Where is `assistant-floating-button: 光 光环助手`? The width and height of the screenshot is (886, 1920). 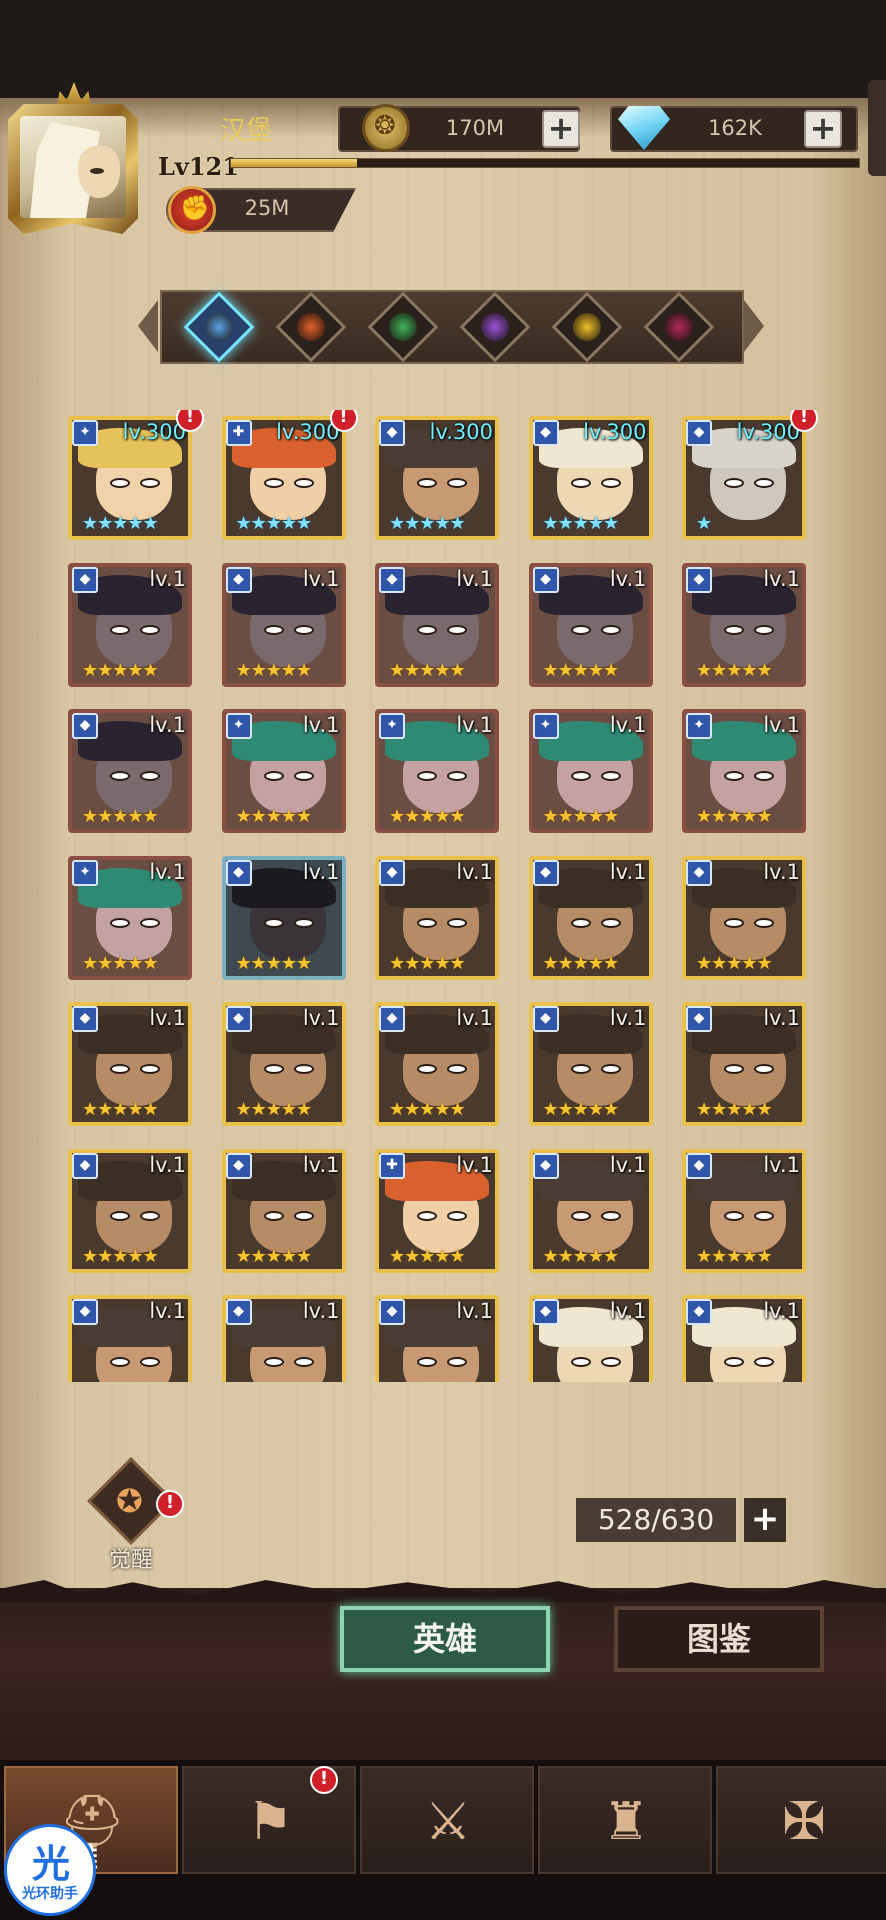
assistant-floating-button: 光 光环助手 is located at coordinates (50, 1870).